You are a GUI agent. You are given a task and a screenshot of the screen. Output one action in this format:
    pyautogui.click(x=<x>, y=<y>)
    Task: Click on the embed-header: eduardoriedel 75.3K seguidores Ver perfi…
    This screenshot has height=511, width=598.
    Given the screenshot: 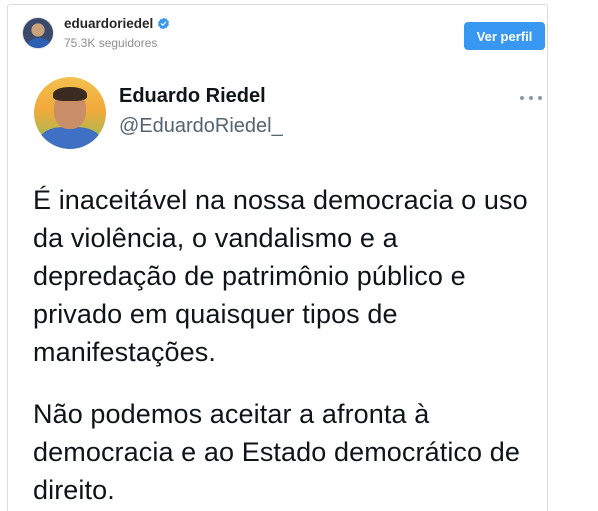 What is the action you would take?
    pyautogui.click(x=277, y=32)
    